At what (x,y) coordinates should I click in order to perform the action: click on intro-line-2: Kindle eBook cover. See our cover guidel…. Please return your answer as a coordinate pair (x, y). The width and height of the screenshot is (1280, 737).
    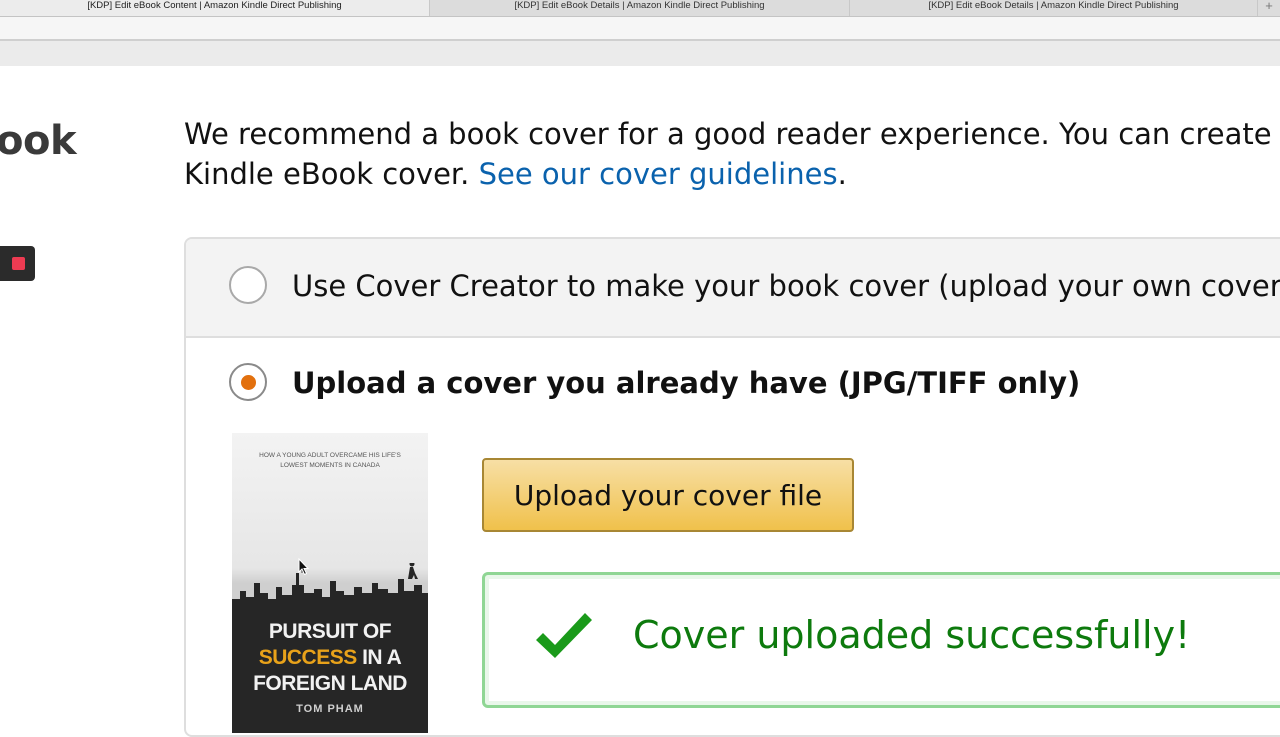
    Looking at the image, I should click on (732, 174).